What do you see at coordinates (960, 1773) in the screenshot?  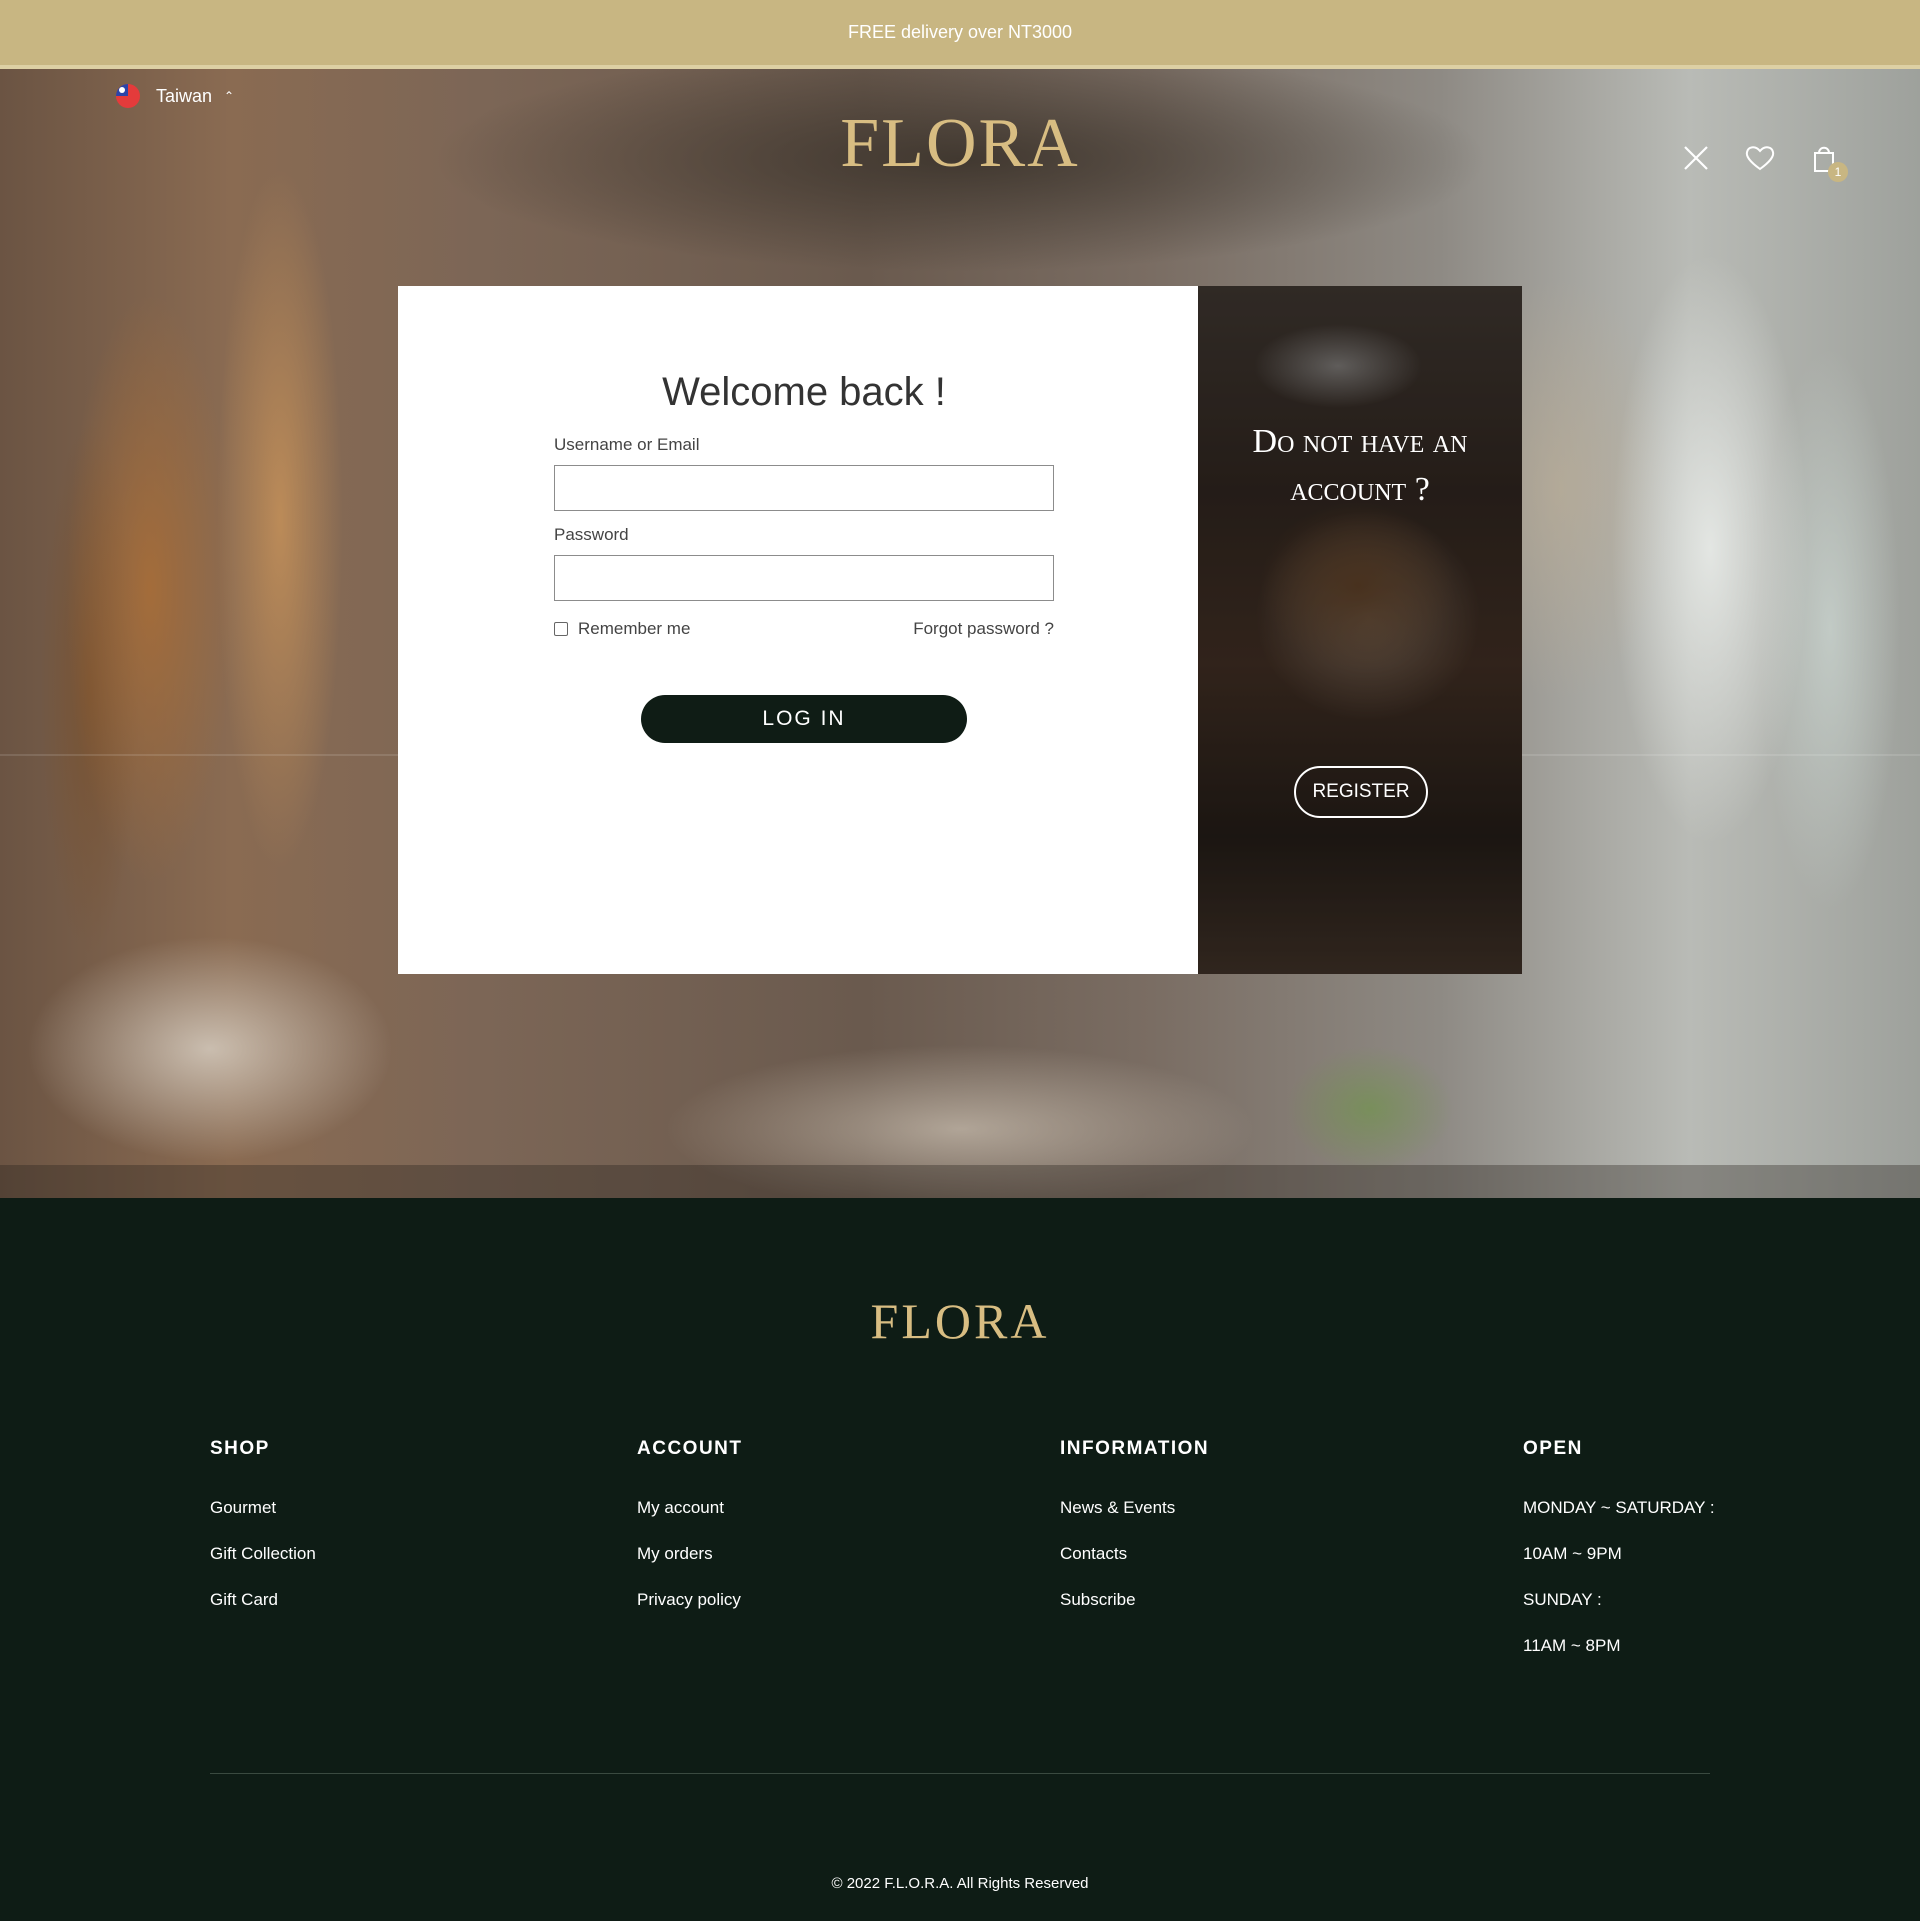 I see `footer-divider` at bounding box center [960, 1773].